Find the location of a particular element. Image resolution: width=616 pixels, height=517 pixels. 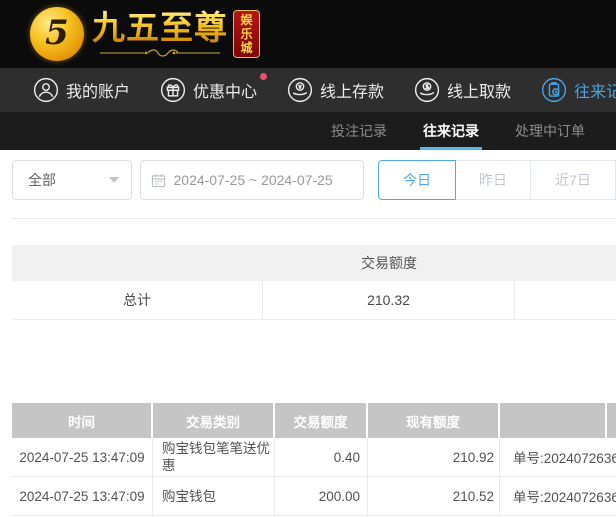

summary-cell-empty is located at coordinates (565, 300).